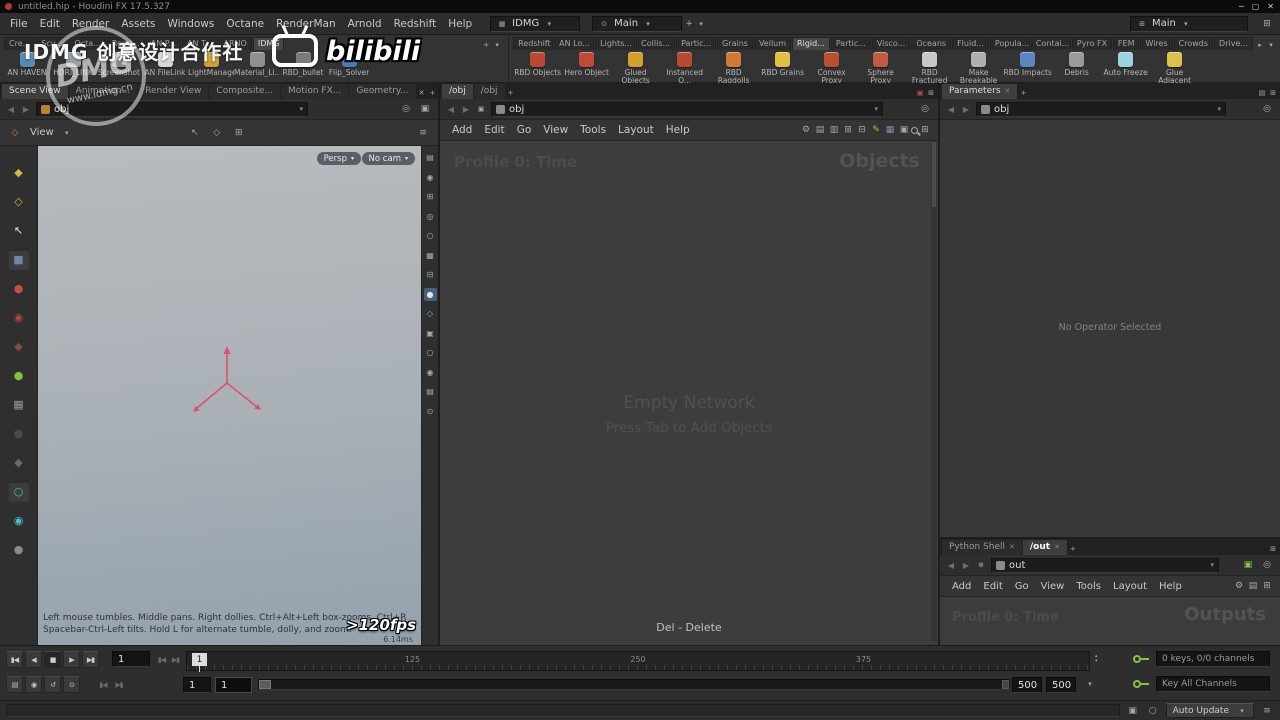  Describe the element at coordinates (245, 23) in the screenshot. I see `menu-octane: Octane` at that location.